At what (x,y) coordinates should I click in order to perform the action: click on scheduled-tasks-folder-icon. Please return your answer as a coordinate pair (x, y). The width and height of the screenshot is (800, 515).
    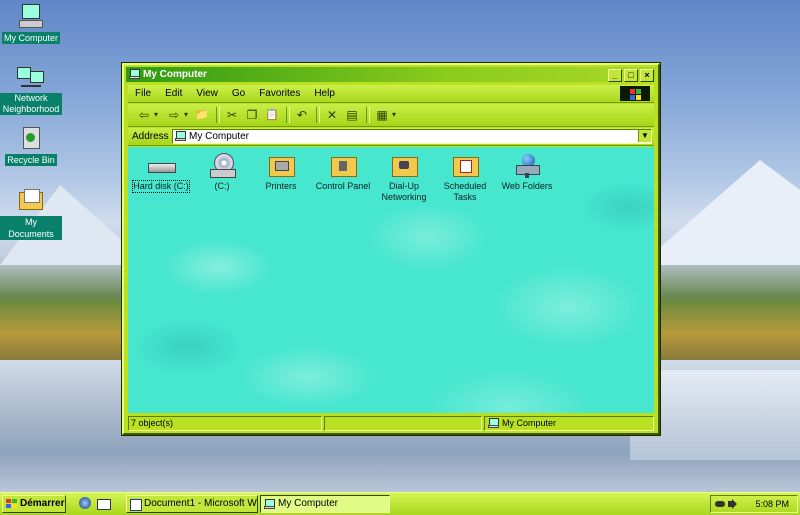
    Looking at the image, I should click on (465, 166).